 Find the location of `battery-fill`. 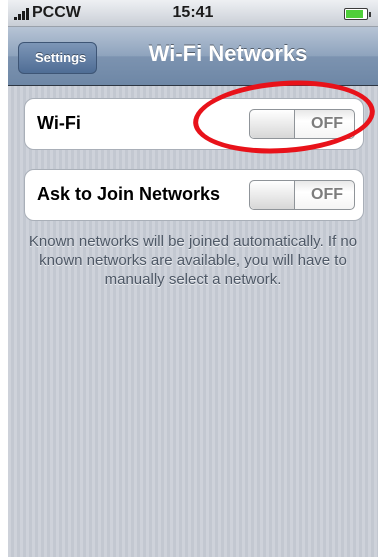

battery-fill is located at coordinates (354, 14).